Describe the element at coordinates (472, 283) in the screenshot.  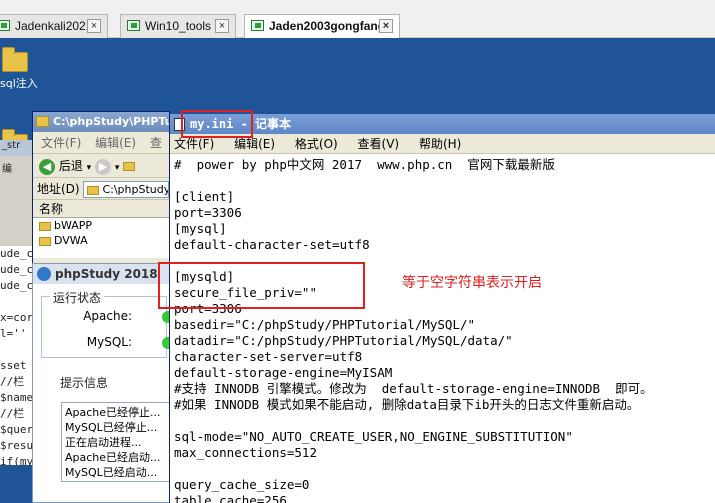
I see `annotation-text: 等于空字符串表示开启` at that location.